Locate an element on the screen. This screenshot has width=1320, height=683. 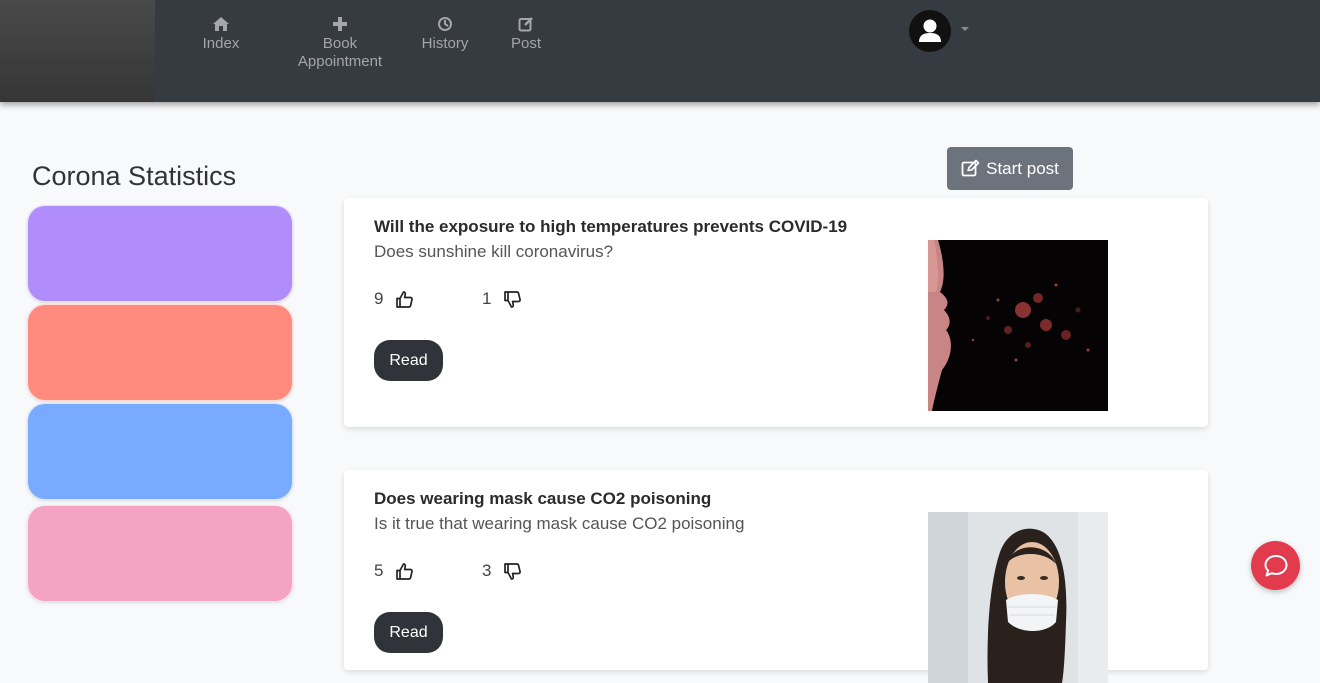
dislike-count: 3 is located at coordinates (487, 570).